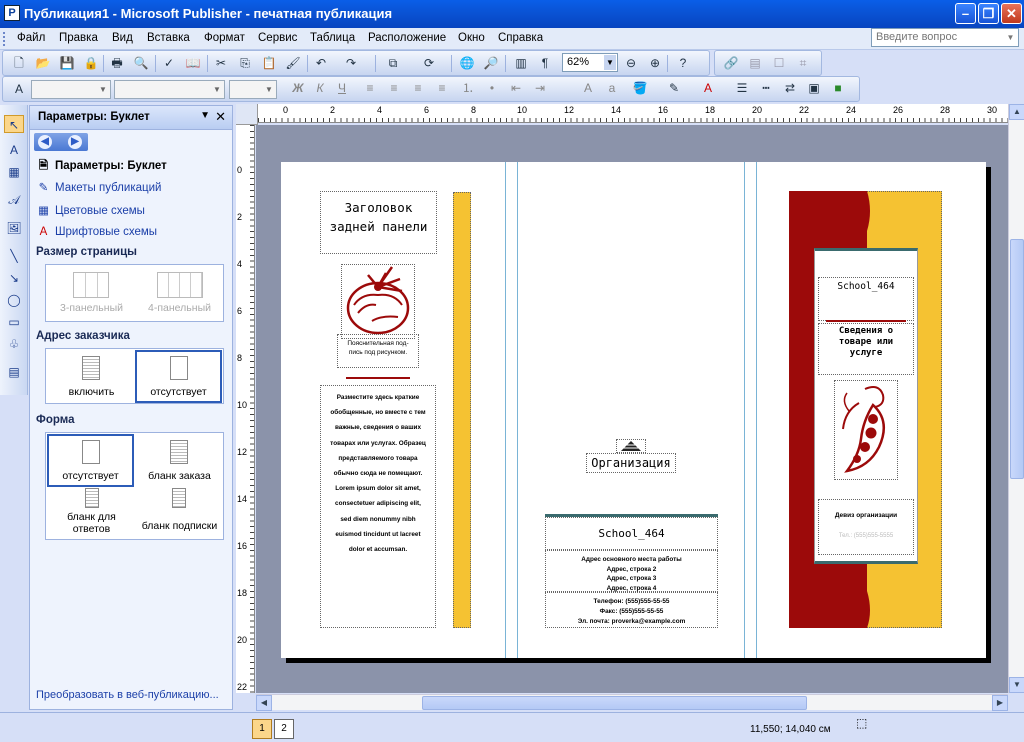 This screenshot has width=1024, height=742. I want to click on design-gallery-icon: ▤, so click(14, 372).